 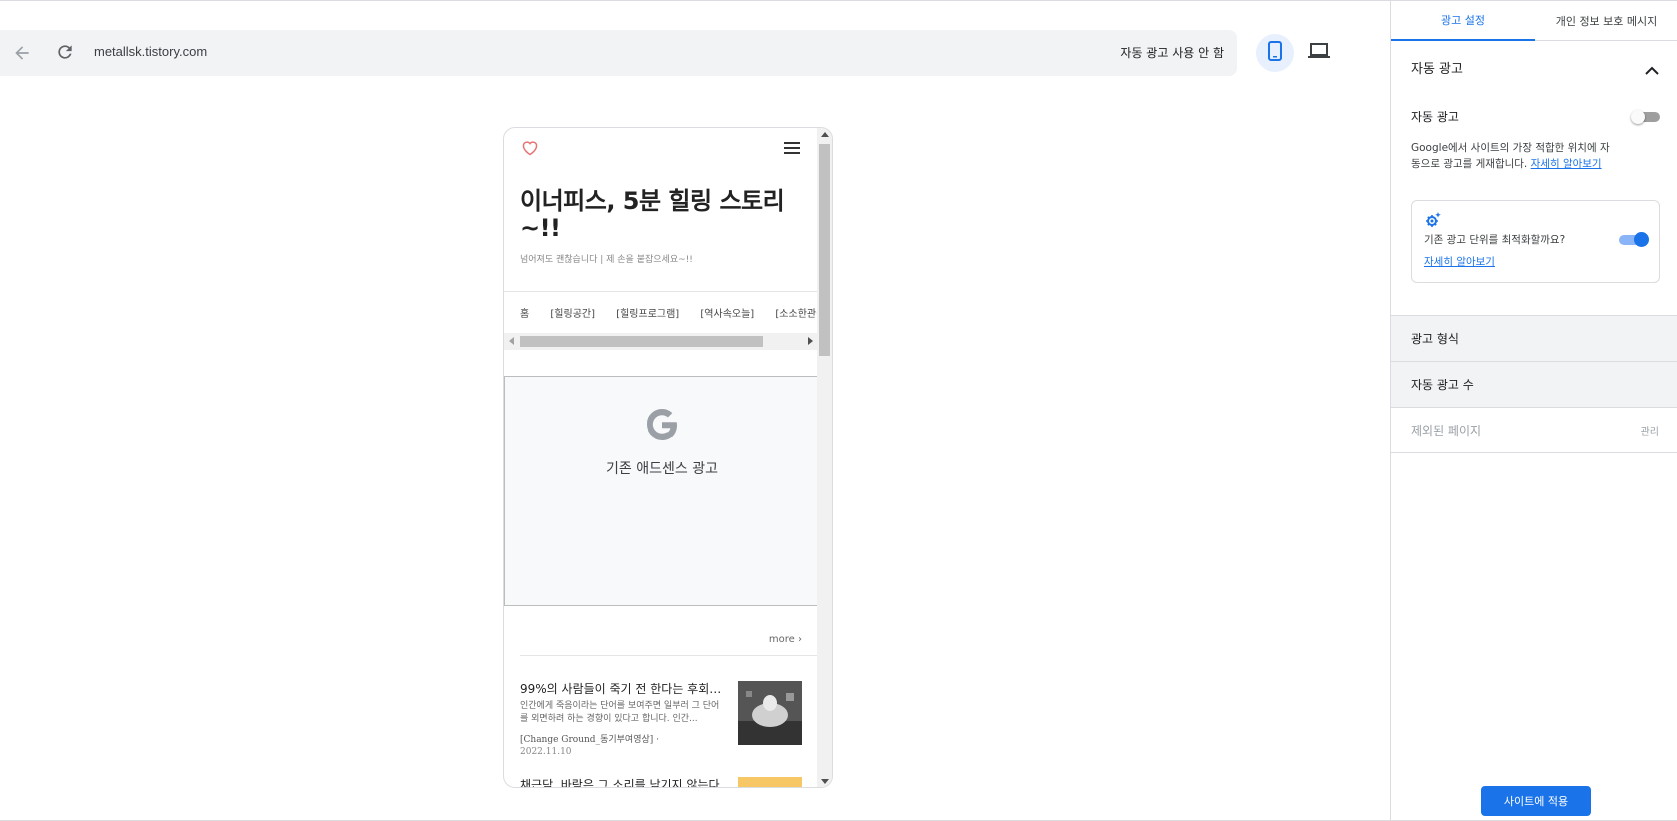 I want to click on optimize-toggle, so click(x=1634, y=240).